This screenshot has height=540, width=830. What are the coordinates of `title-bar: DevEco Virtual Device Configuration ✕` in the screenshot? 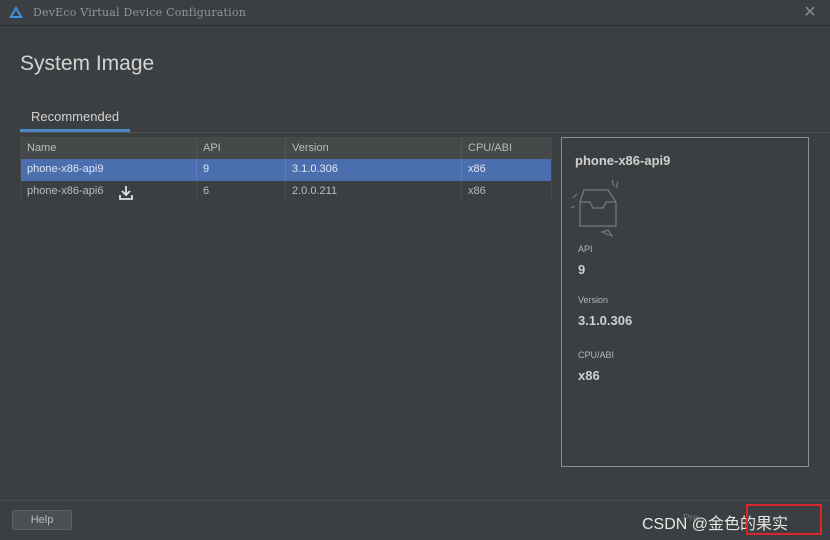 It's located at (415, 13).